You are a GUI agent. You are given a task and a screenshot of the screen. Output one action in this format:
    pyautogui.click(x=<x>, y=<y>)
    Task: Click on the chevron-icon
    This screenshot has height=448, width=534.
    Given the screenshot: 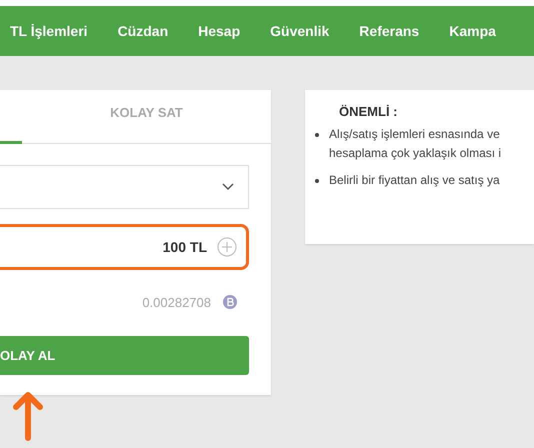 What is the action you would take?
    pyautogui.click(x=228, y=187)
    